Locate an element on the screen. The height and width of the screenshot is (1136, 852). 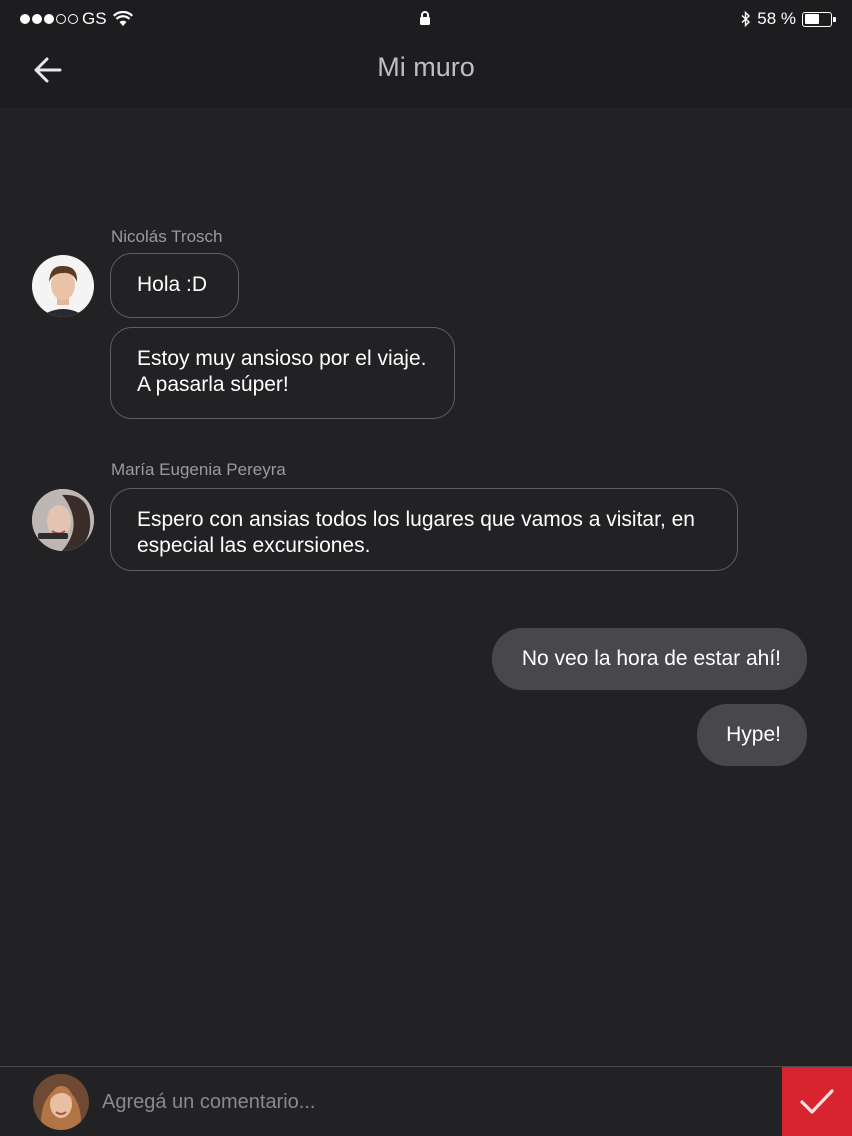
sender-name: María Eugenia Pereyra is located at coordinates (198, 469).